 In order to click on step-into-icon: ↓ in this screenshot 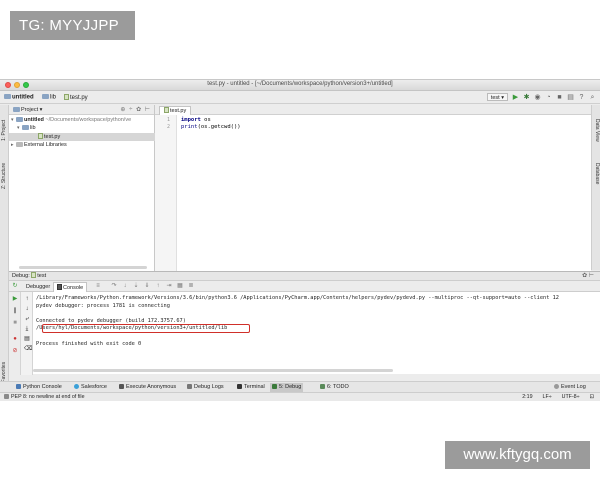, I will do `click(125, 286)`.